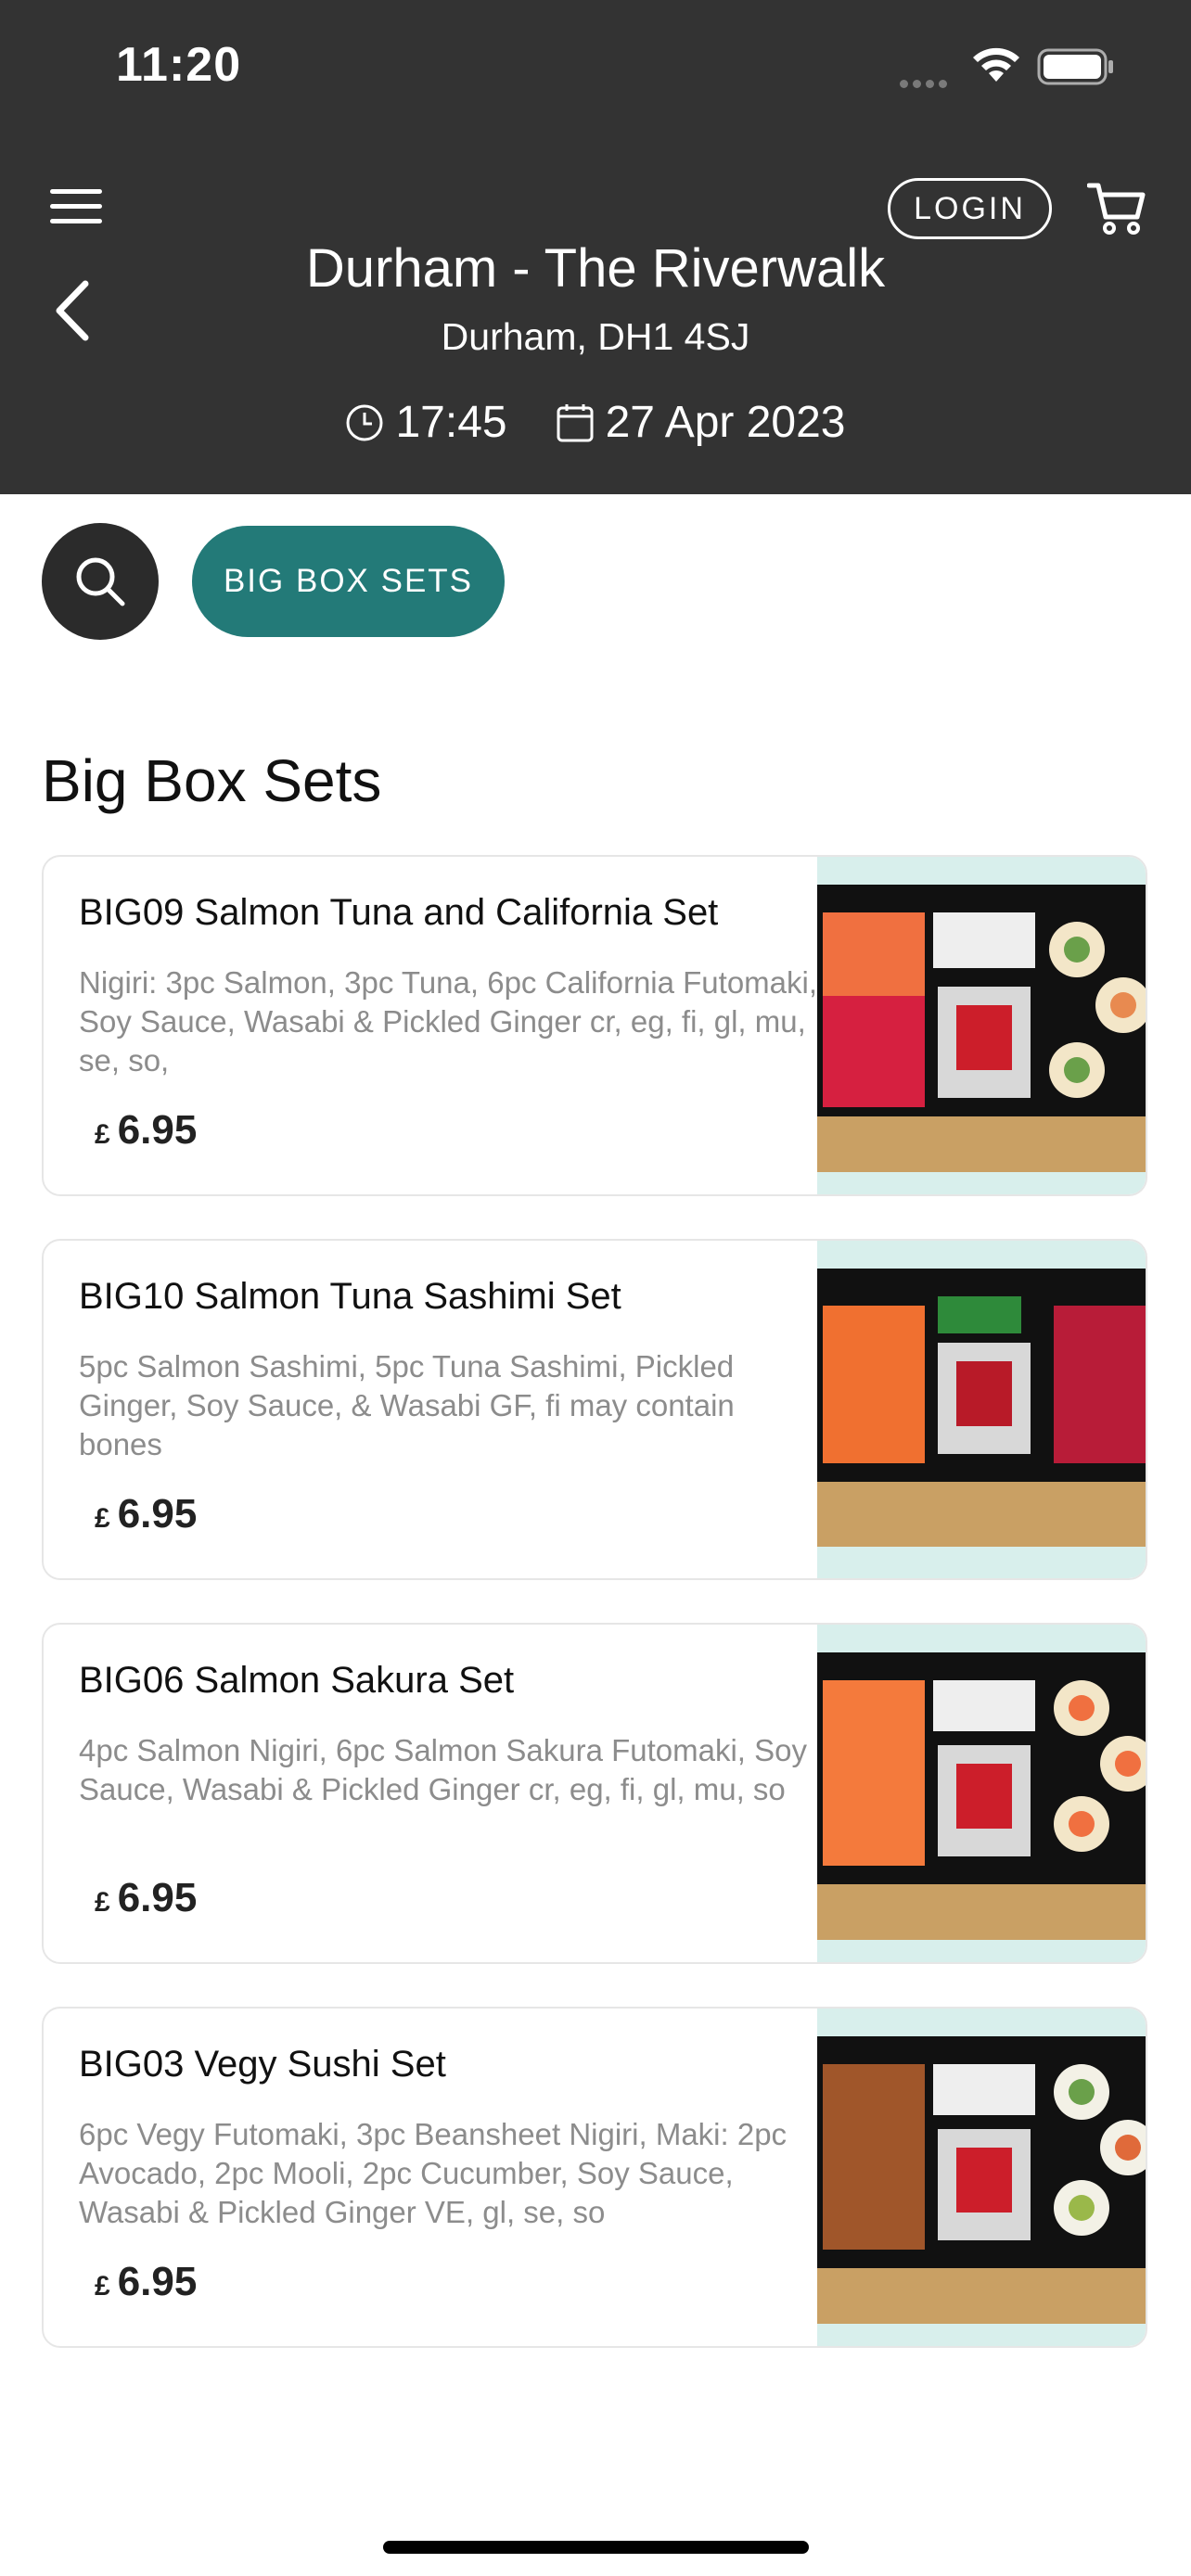 The height and width of the screenshot is (2576, 1191). What do you see at coordinates (725, 423) in the screenshot?
I see `collection-date: 27 Apr 2023` at bounding box center [725, 423].